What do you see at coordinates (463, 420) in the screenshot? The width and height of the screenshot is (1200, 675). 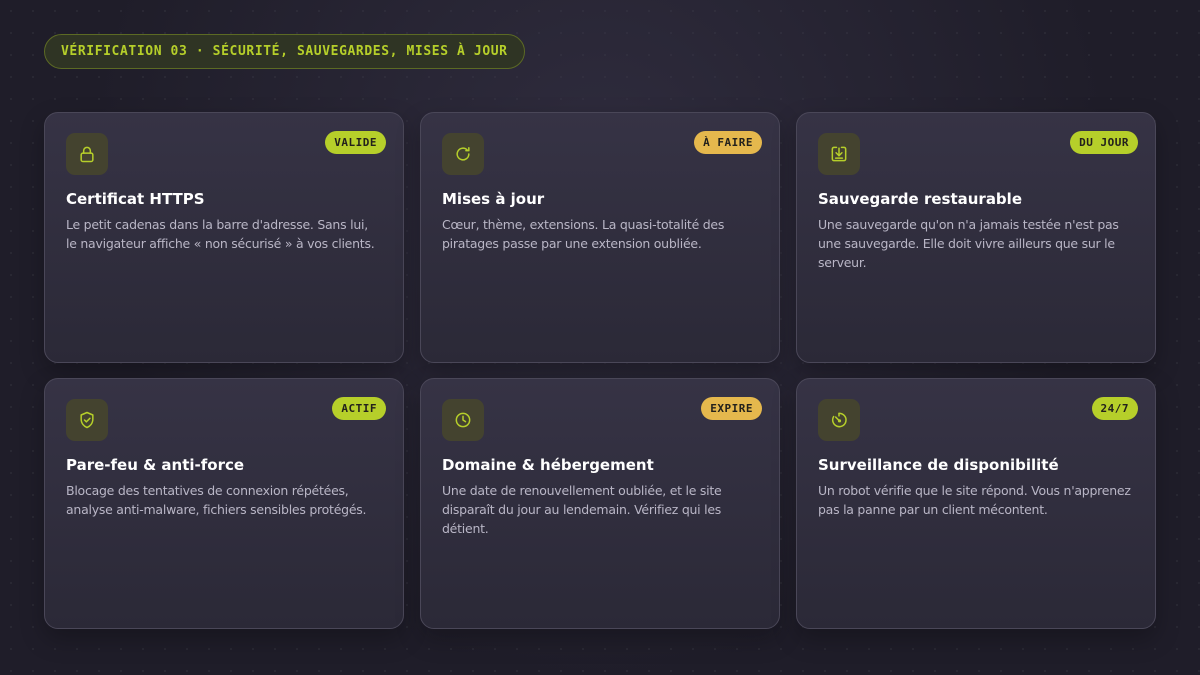 I see `clock-icon` at bounding box center [463, 420].